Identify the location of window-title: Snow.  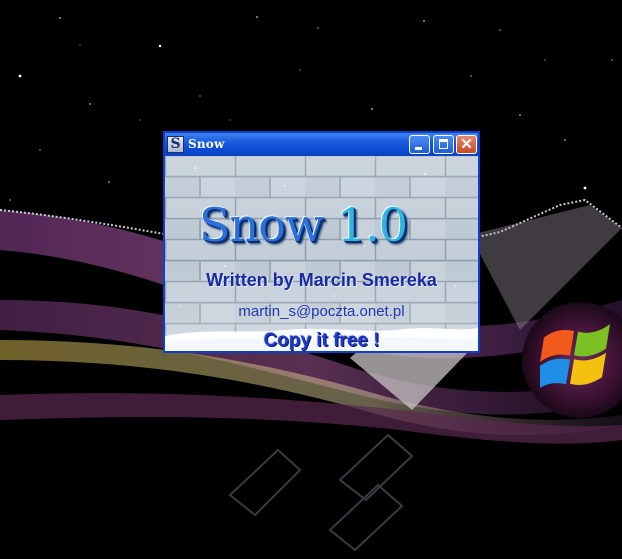
(206, 144).